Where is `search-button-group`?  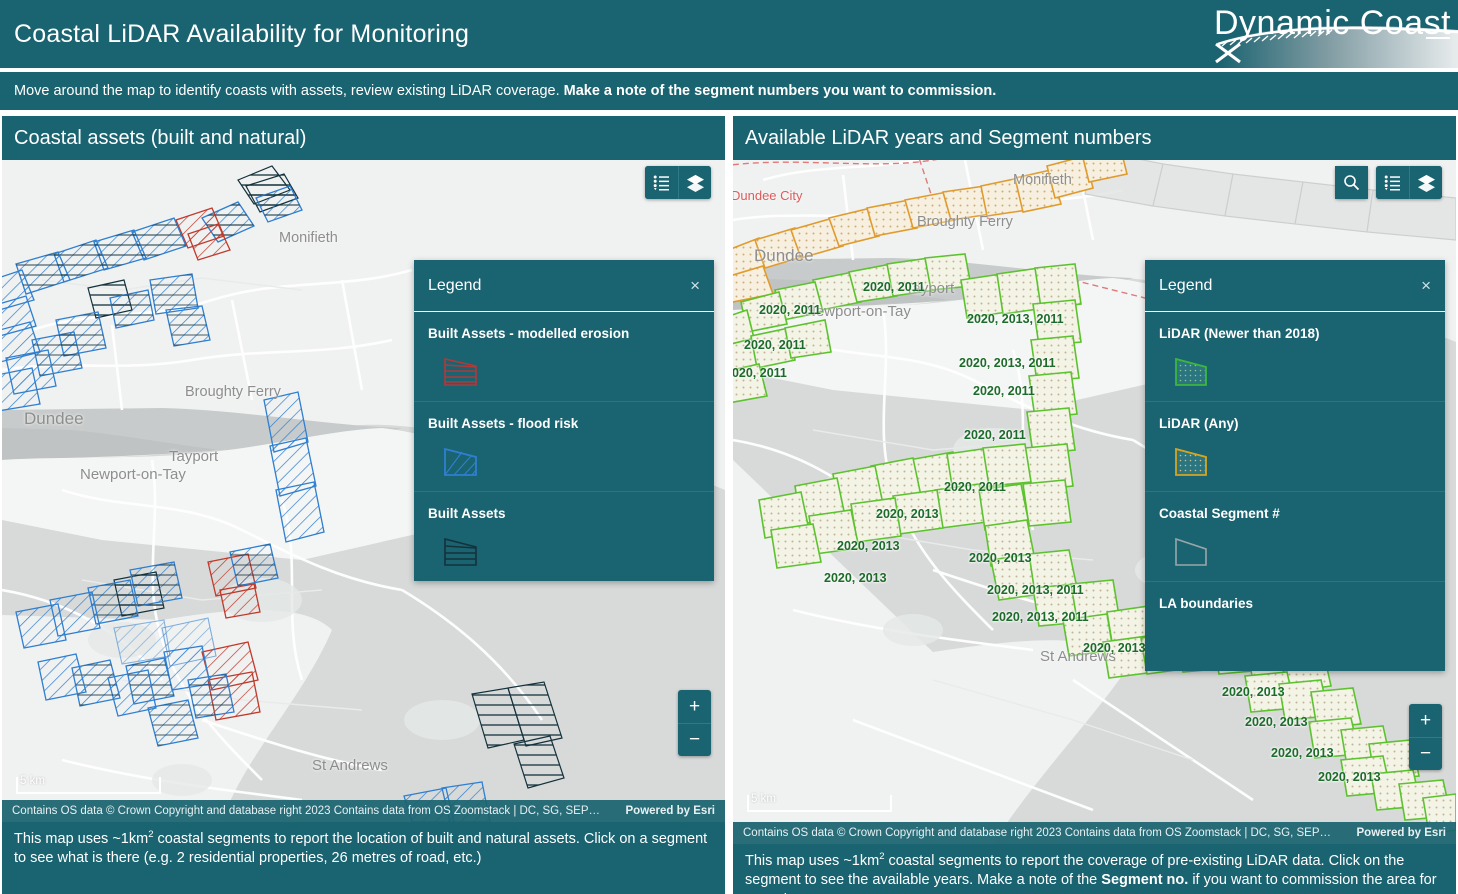
search-button-group is located at coordinates (1351, 182).